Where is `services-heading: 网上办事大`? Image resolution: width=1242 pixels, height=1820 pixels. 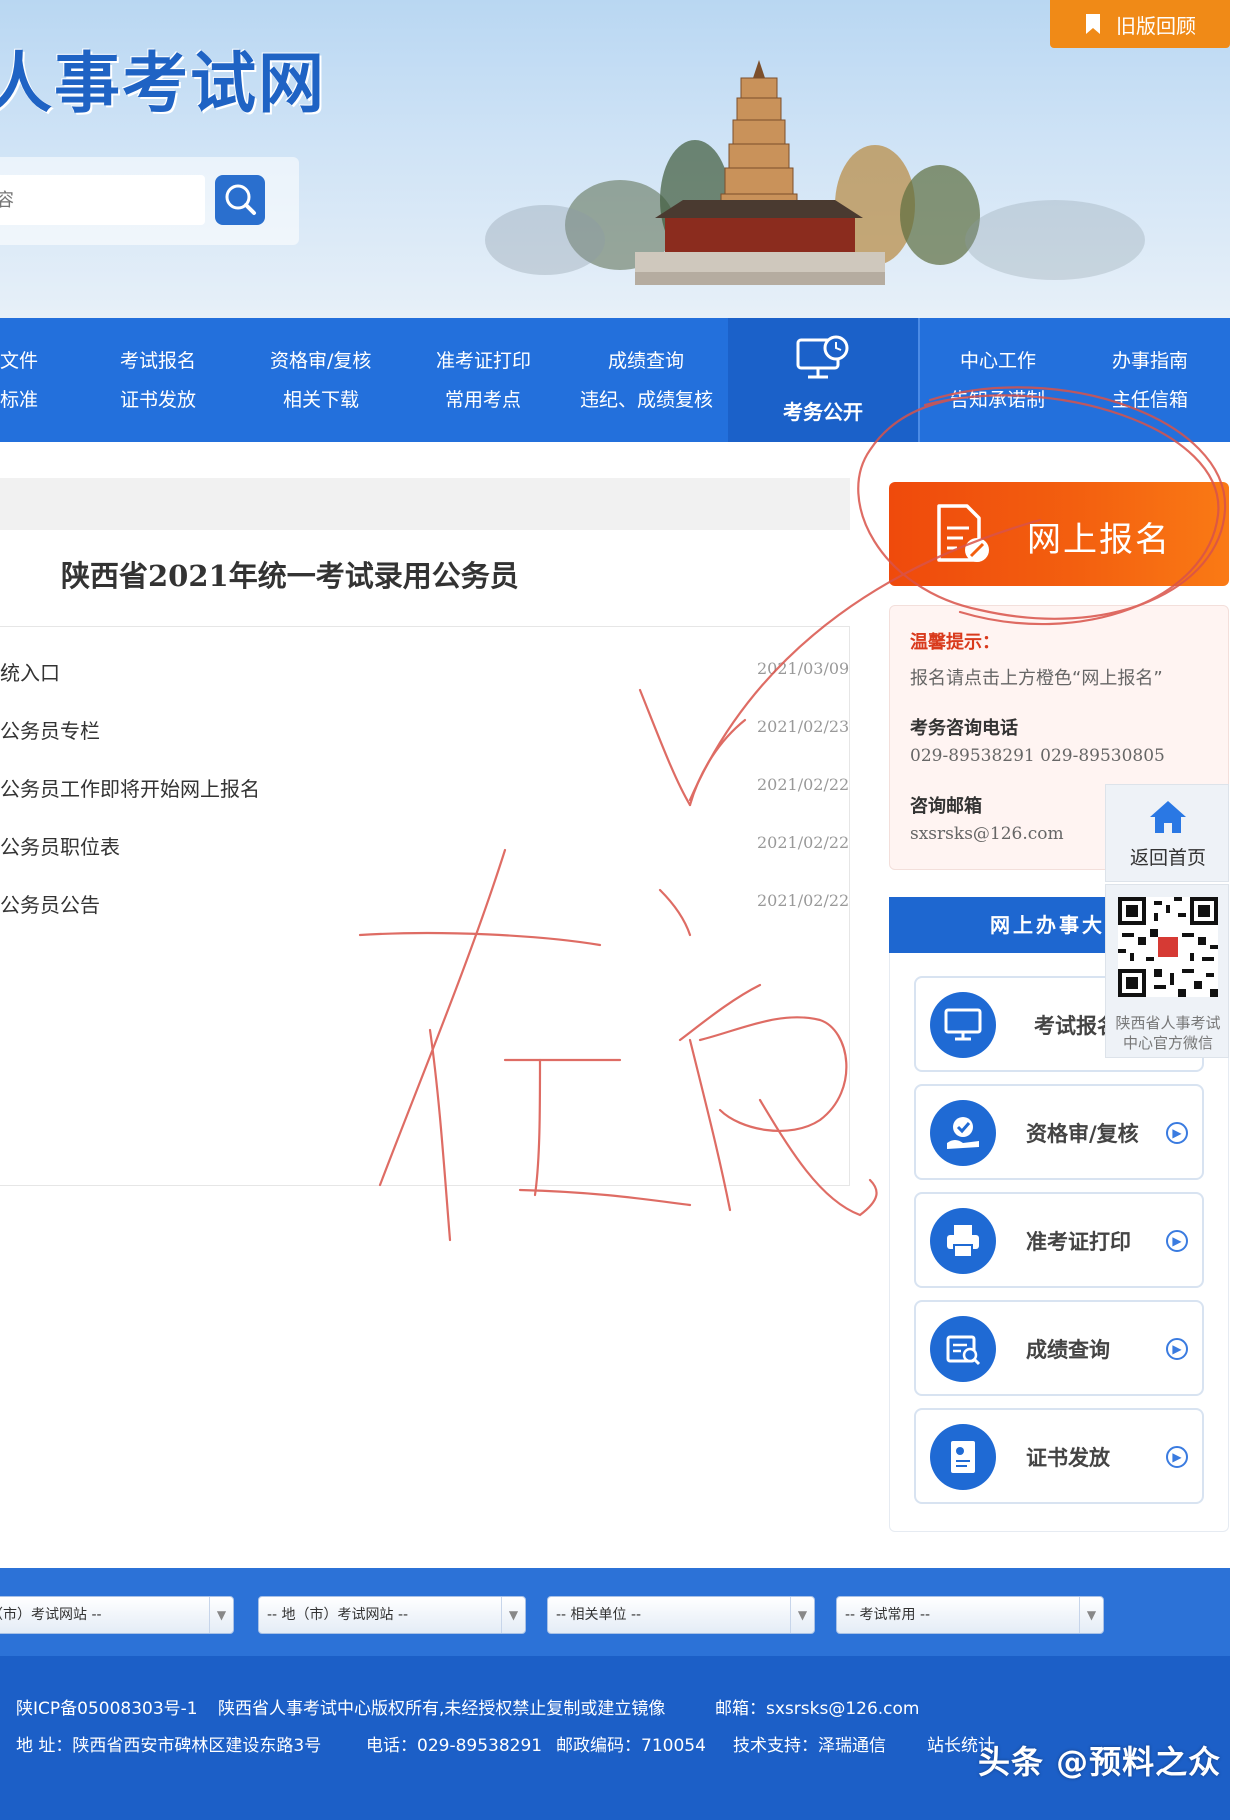 services-heading: 网上办事大 is located at coordinates (997, 925).